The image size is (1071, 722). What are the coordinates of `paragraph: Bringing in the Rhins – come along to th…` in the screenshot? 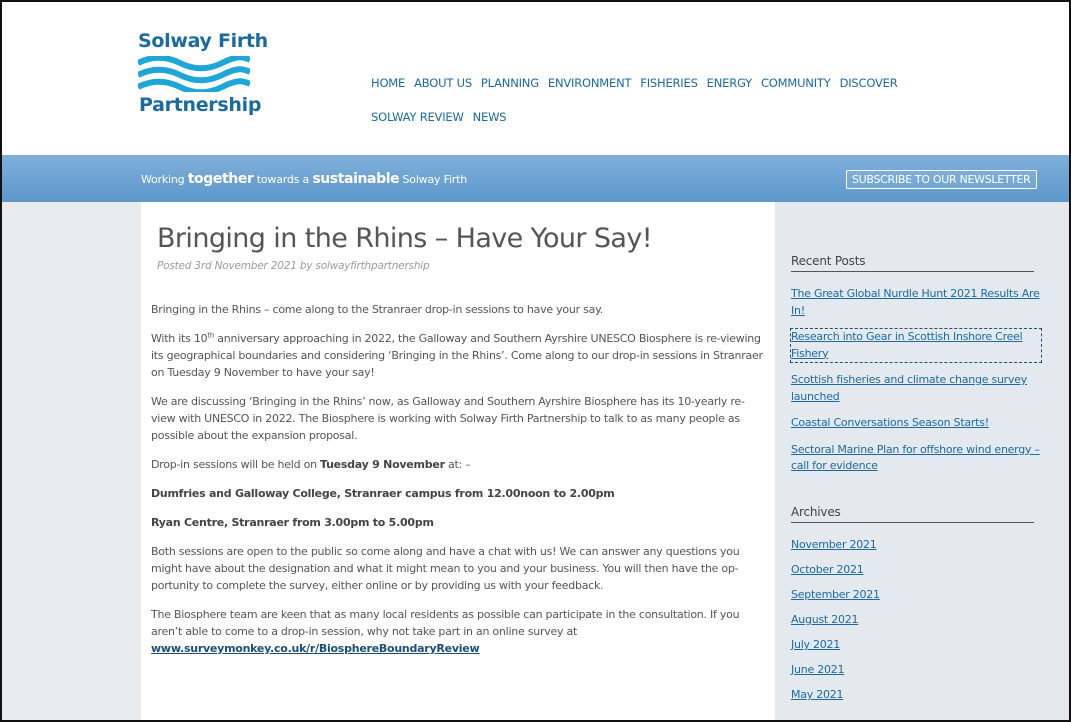 It's located at (377, 309).